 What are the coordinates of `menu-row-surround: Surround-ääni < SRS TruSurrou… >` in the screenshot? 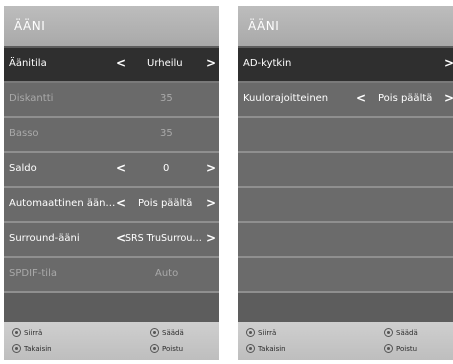 It's located at (111, 240).